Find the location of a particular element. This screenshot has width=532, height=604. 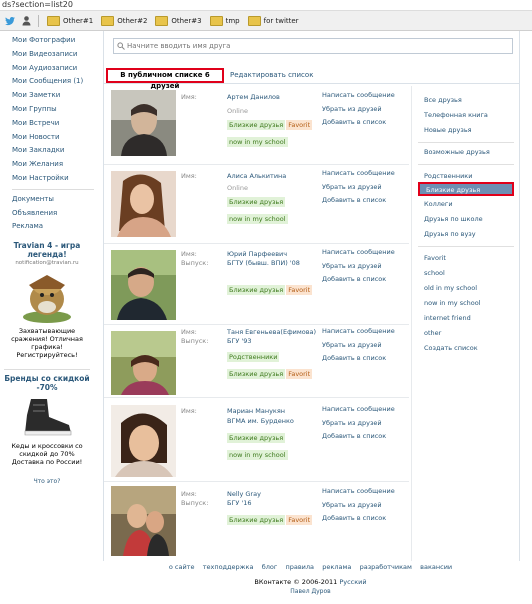

friend-name: Юрий Парфеевич is located at coordinates (257, 254).